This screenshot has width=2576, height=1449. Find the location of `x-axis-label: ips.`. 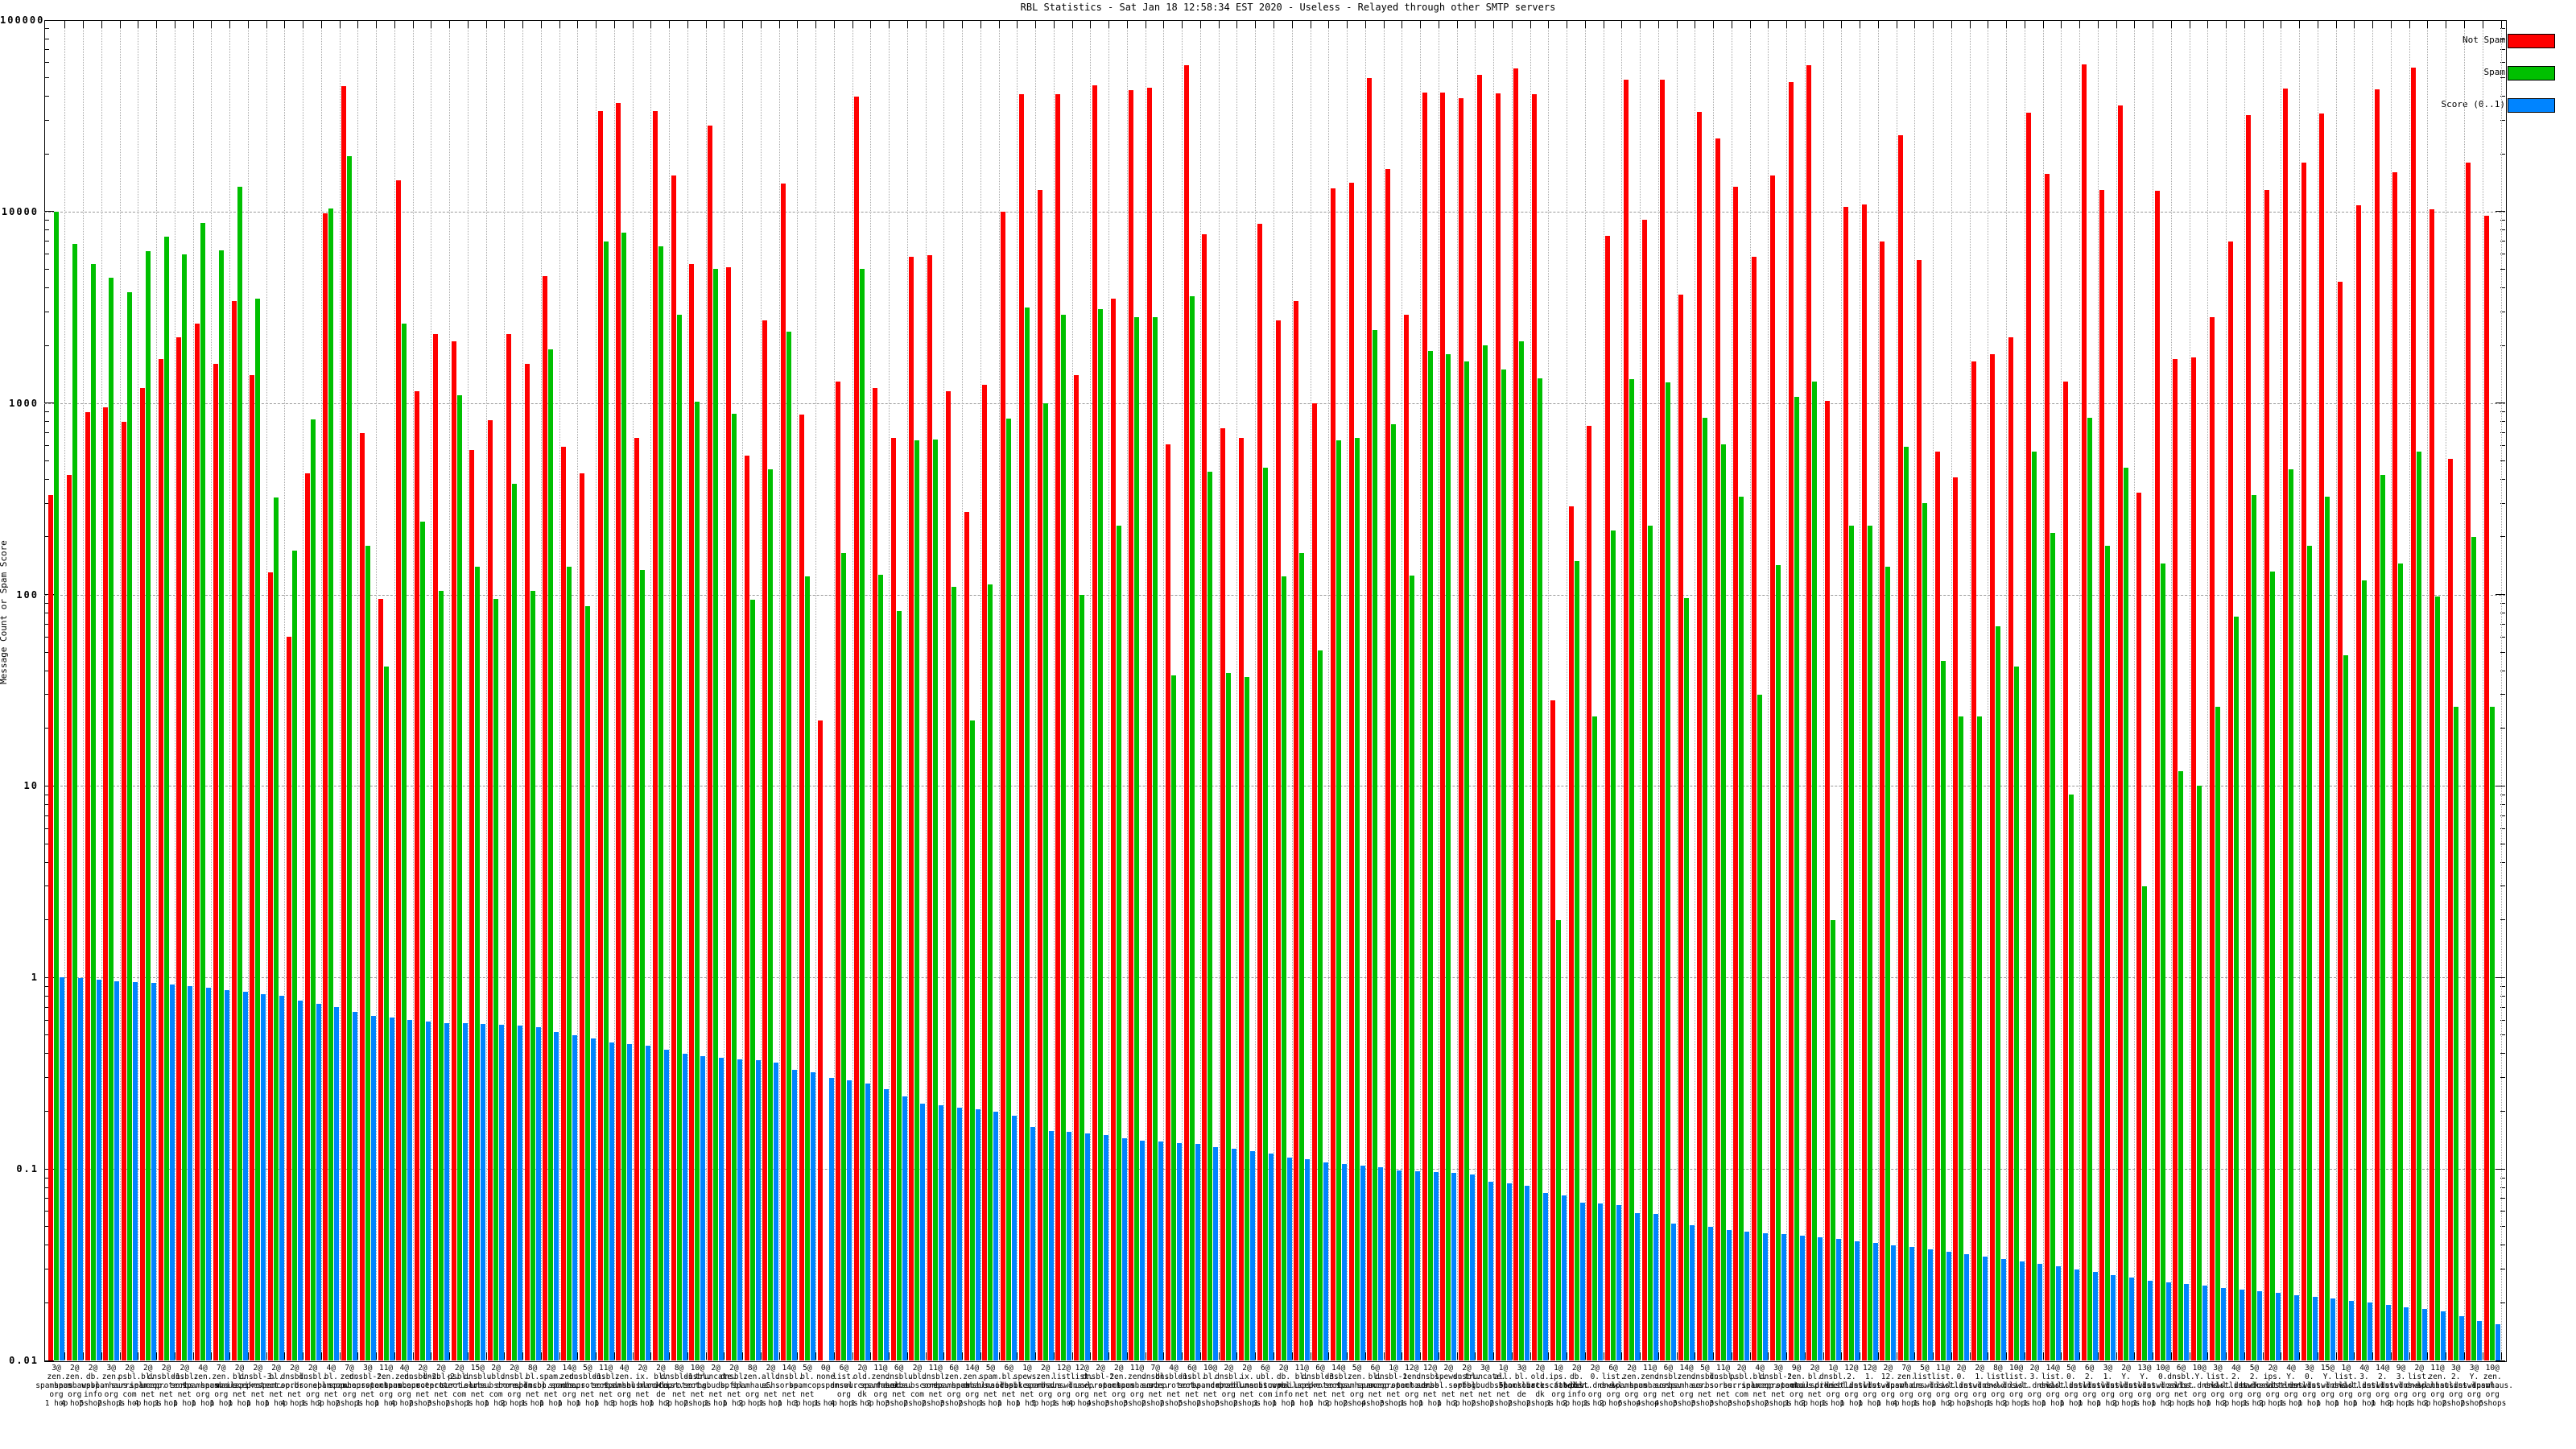

x-axis-label: ips. is located at coordinates (1558, 1377).